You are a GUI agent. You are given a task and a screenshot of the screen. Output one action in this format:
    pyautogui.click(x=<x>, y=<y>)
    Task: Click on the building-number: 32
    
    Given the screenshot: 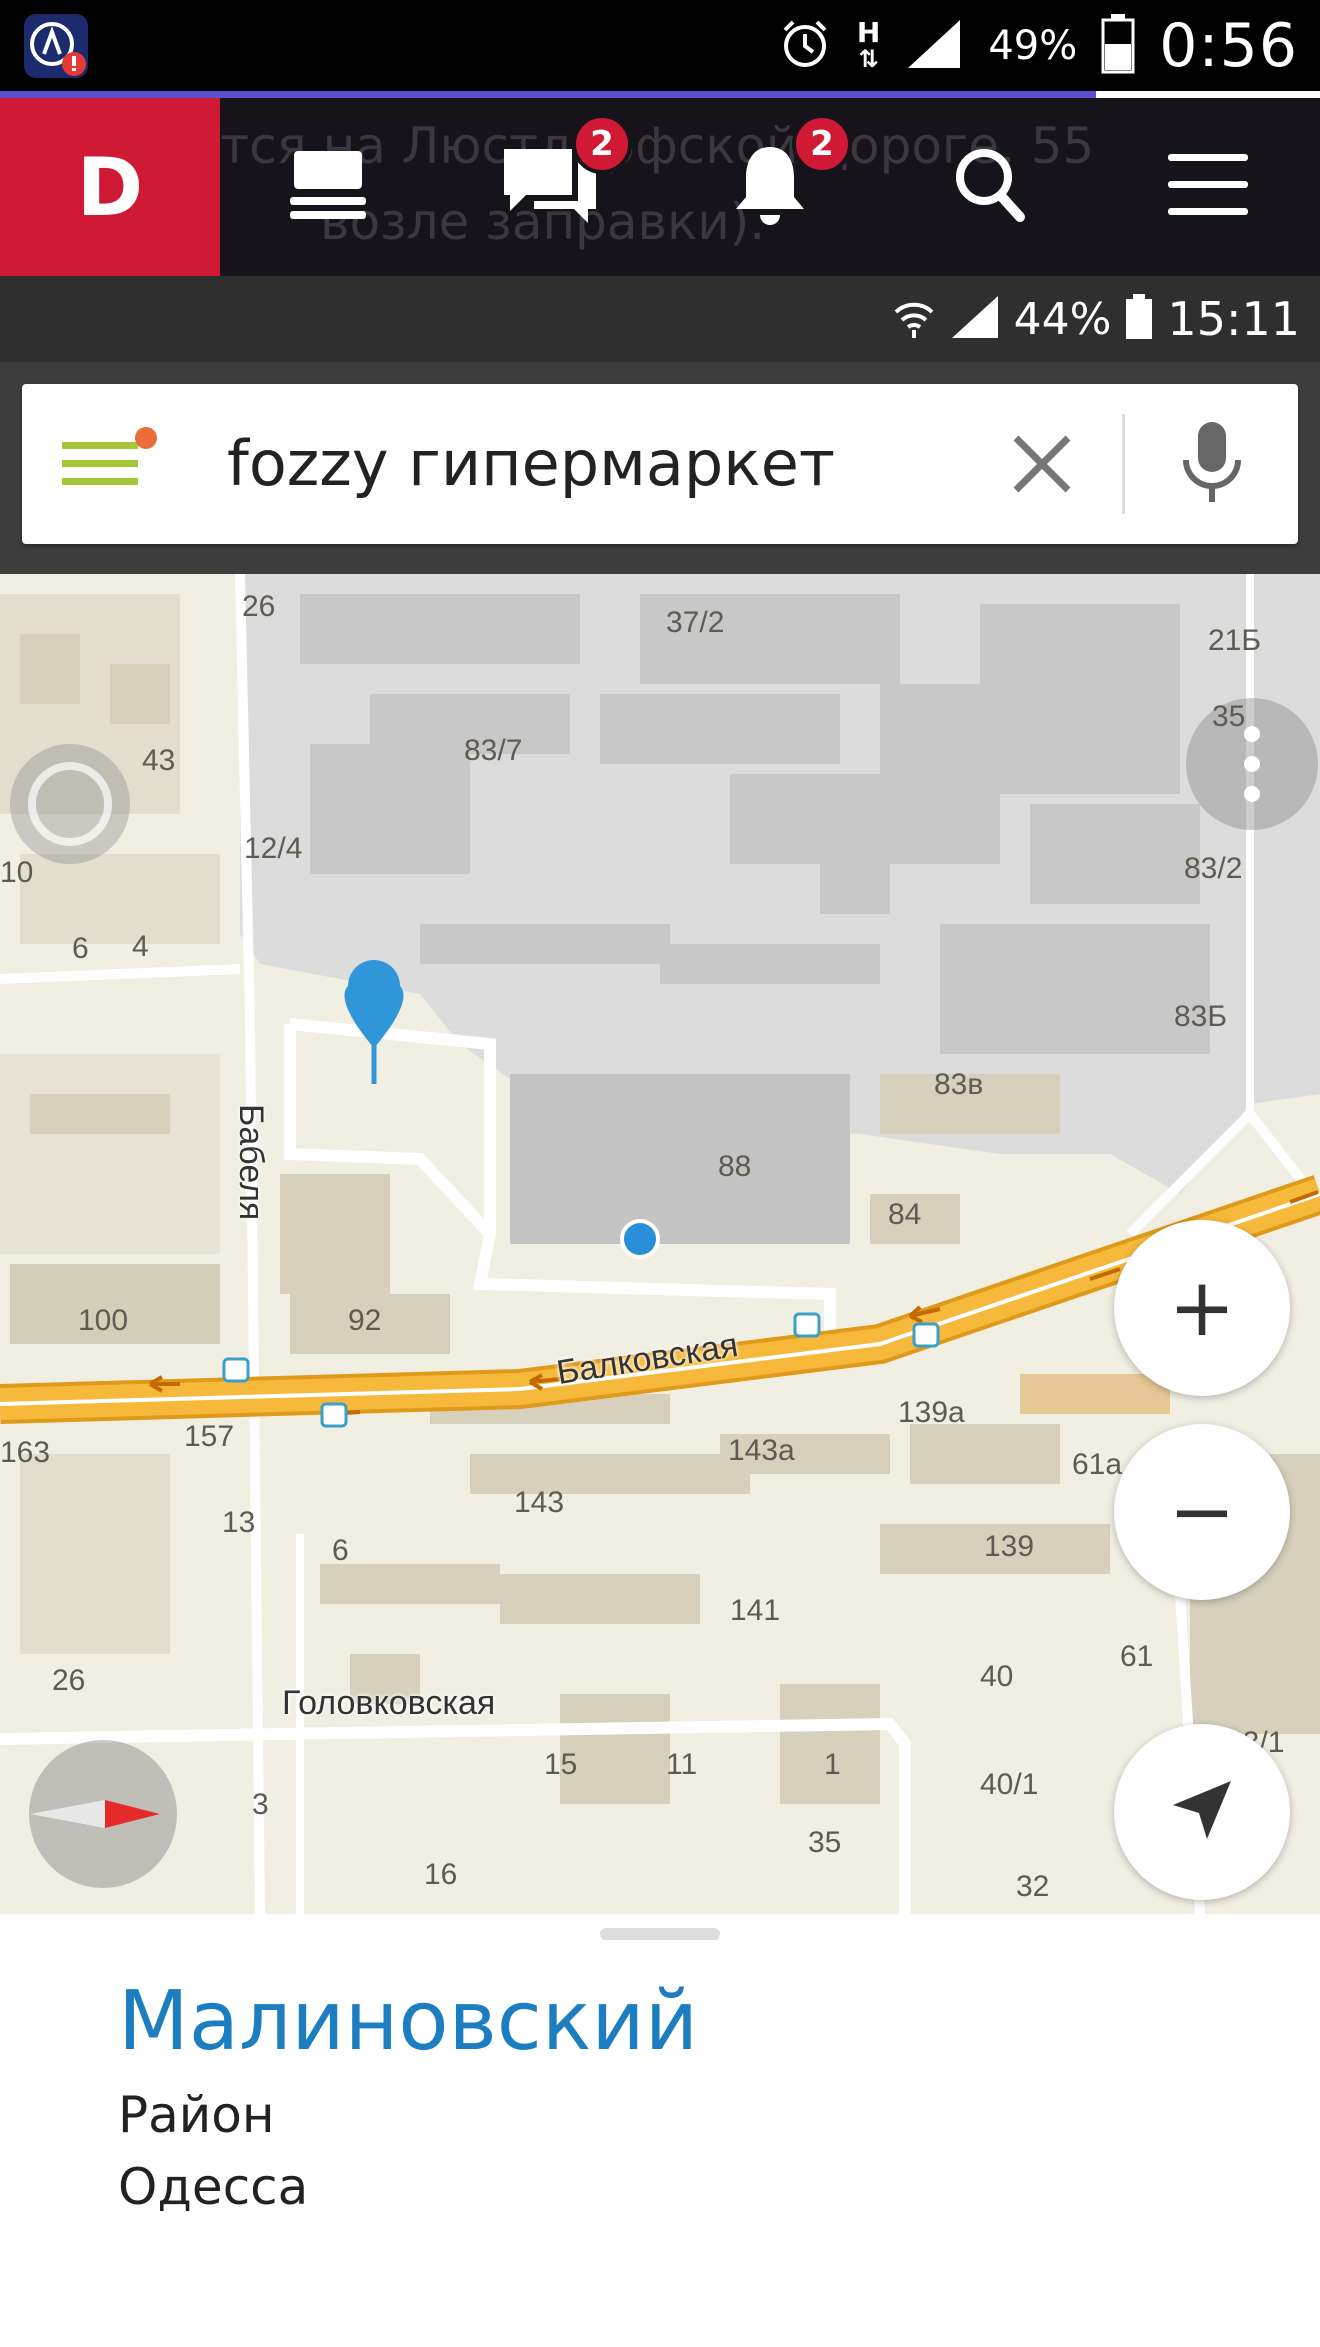 What is the action you would take?
    pyautogui.click(x=1033, y=1886)
    